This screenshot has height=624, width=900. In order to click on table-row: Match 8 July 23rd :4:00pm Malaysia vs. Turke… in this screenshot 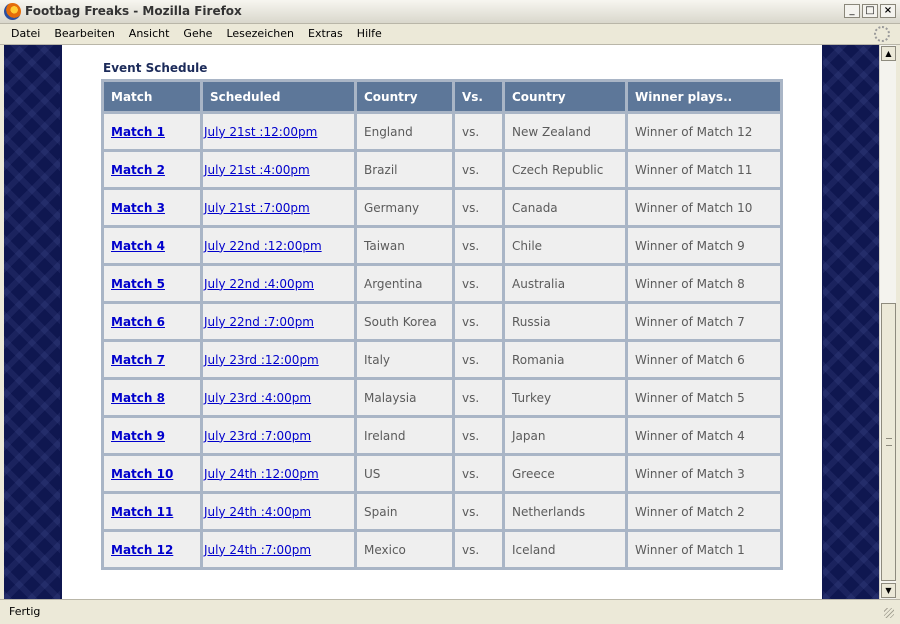, I will do `click(442, 397)`.